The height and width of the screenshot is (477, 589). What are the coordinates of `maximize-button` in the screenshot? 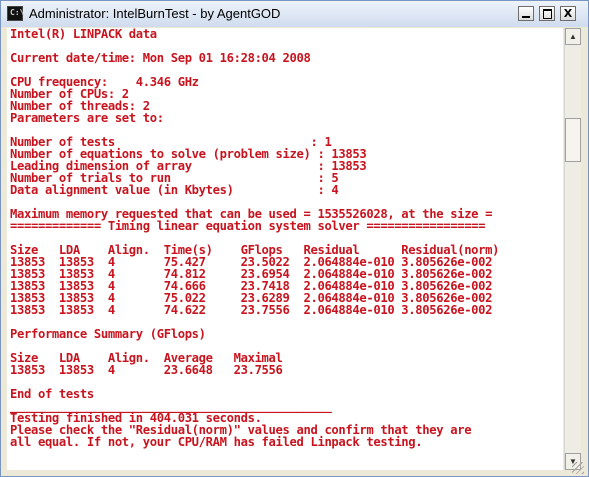 It's located at (547, 13).